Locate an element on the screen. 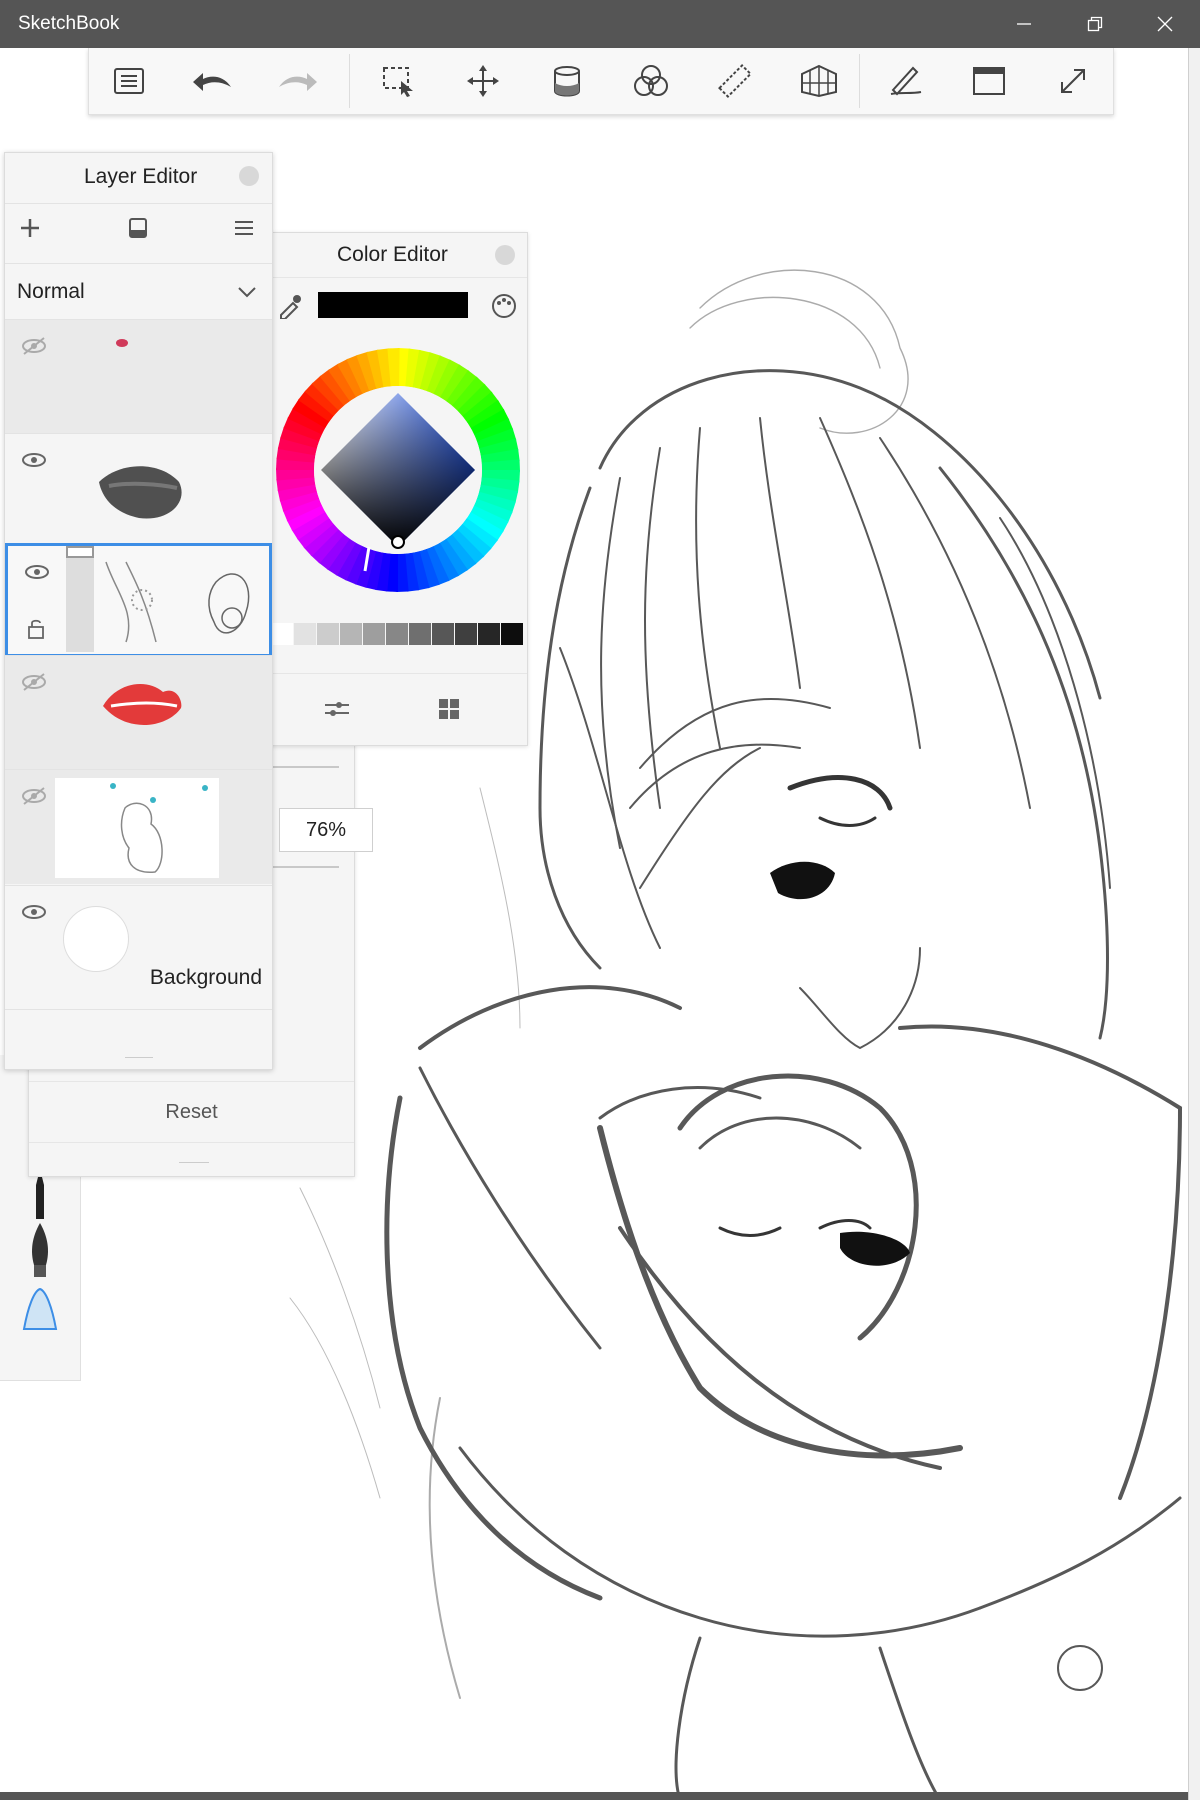 Image resolution: width=1200 pixels, height=1800 pixels. restore-icon is located at coordinates (1095, 24).